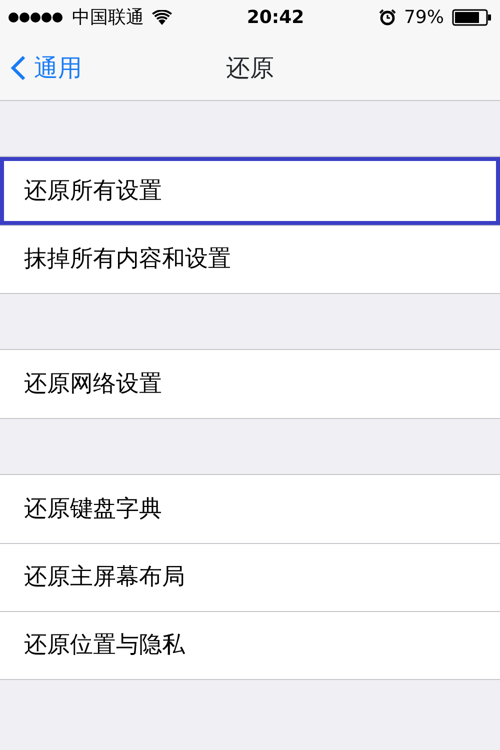 This screenshot has height=750, width=500. Describe the element at coordinates (41, 68) in the screenshot. I see `back-button: 通用` at that location.